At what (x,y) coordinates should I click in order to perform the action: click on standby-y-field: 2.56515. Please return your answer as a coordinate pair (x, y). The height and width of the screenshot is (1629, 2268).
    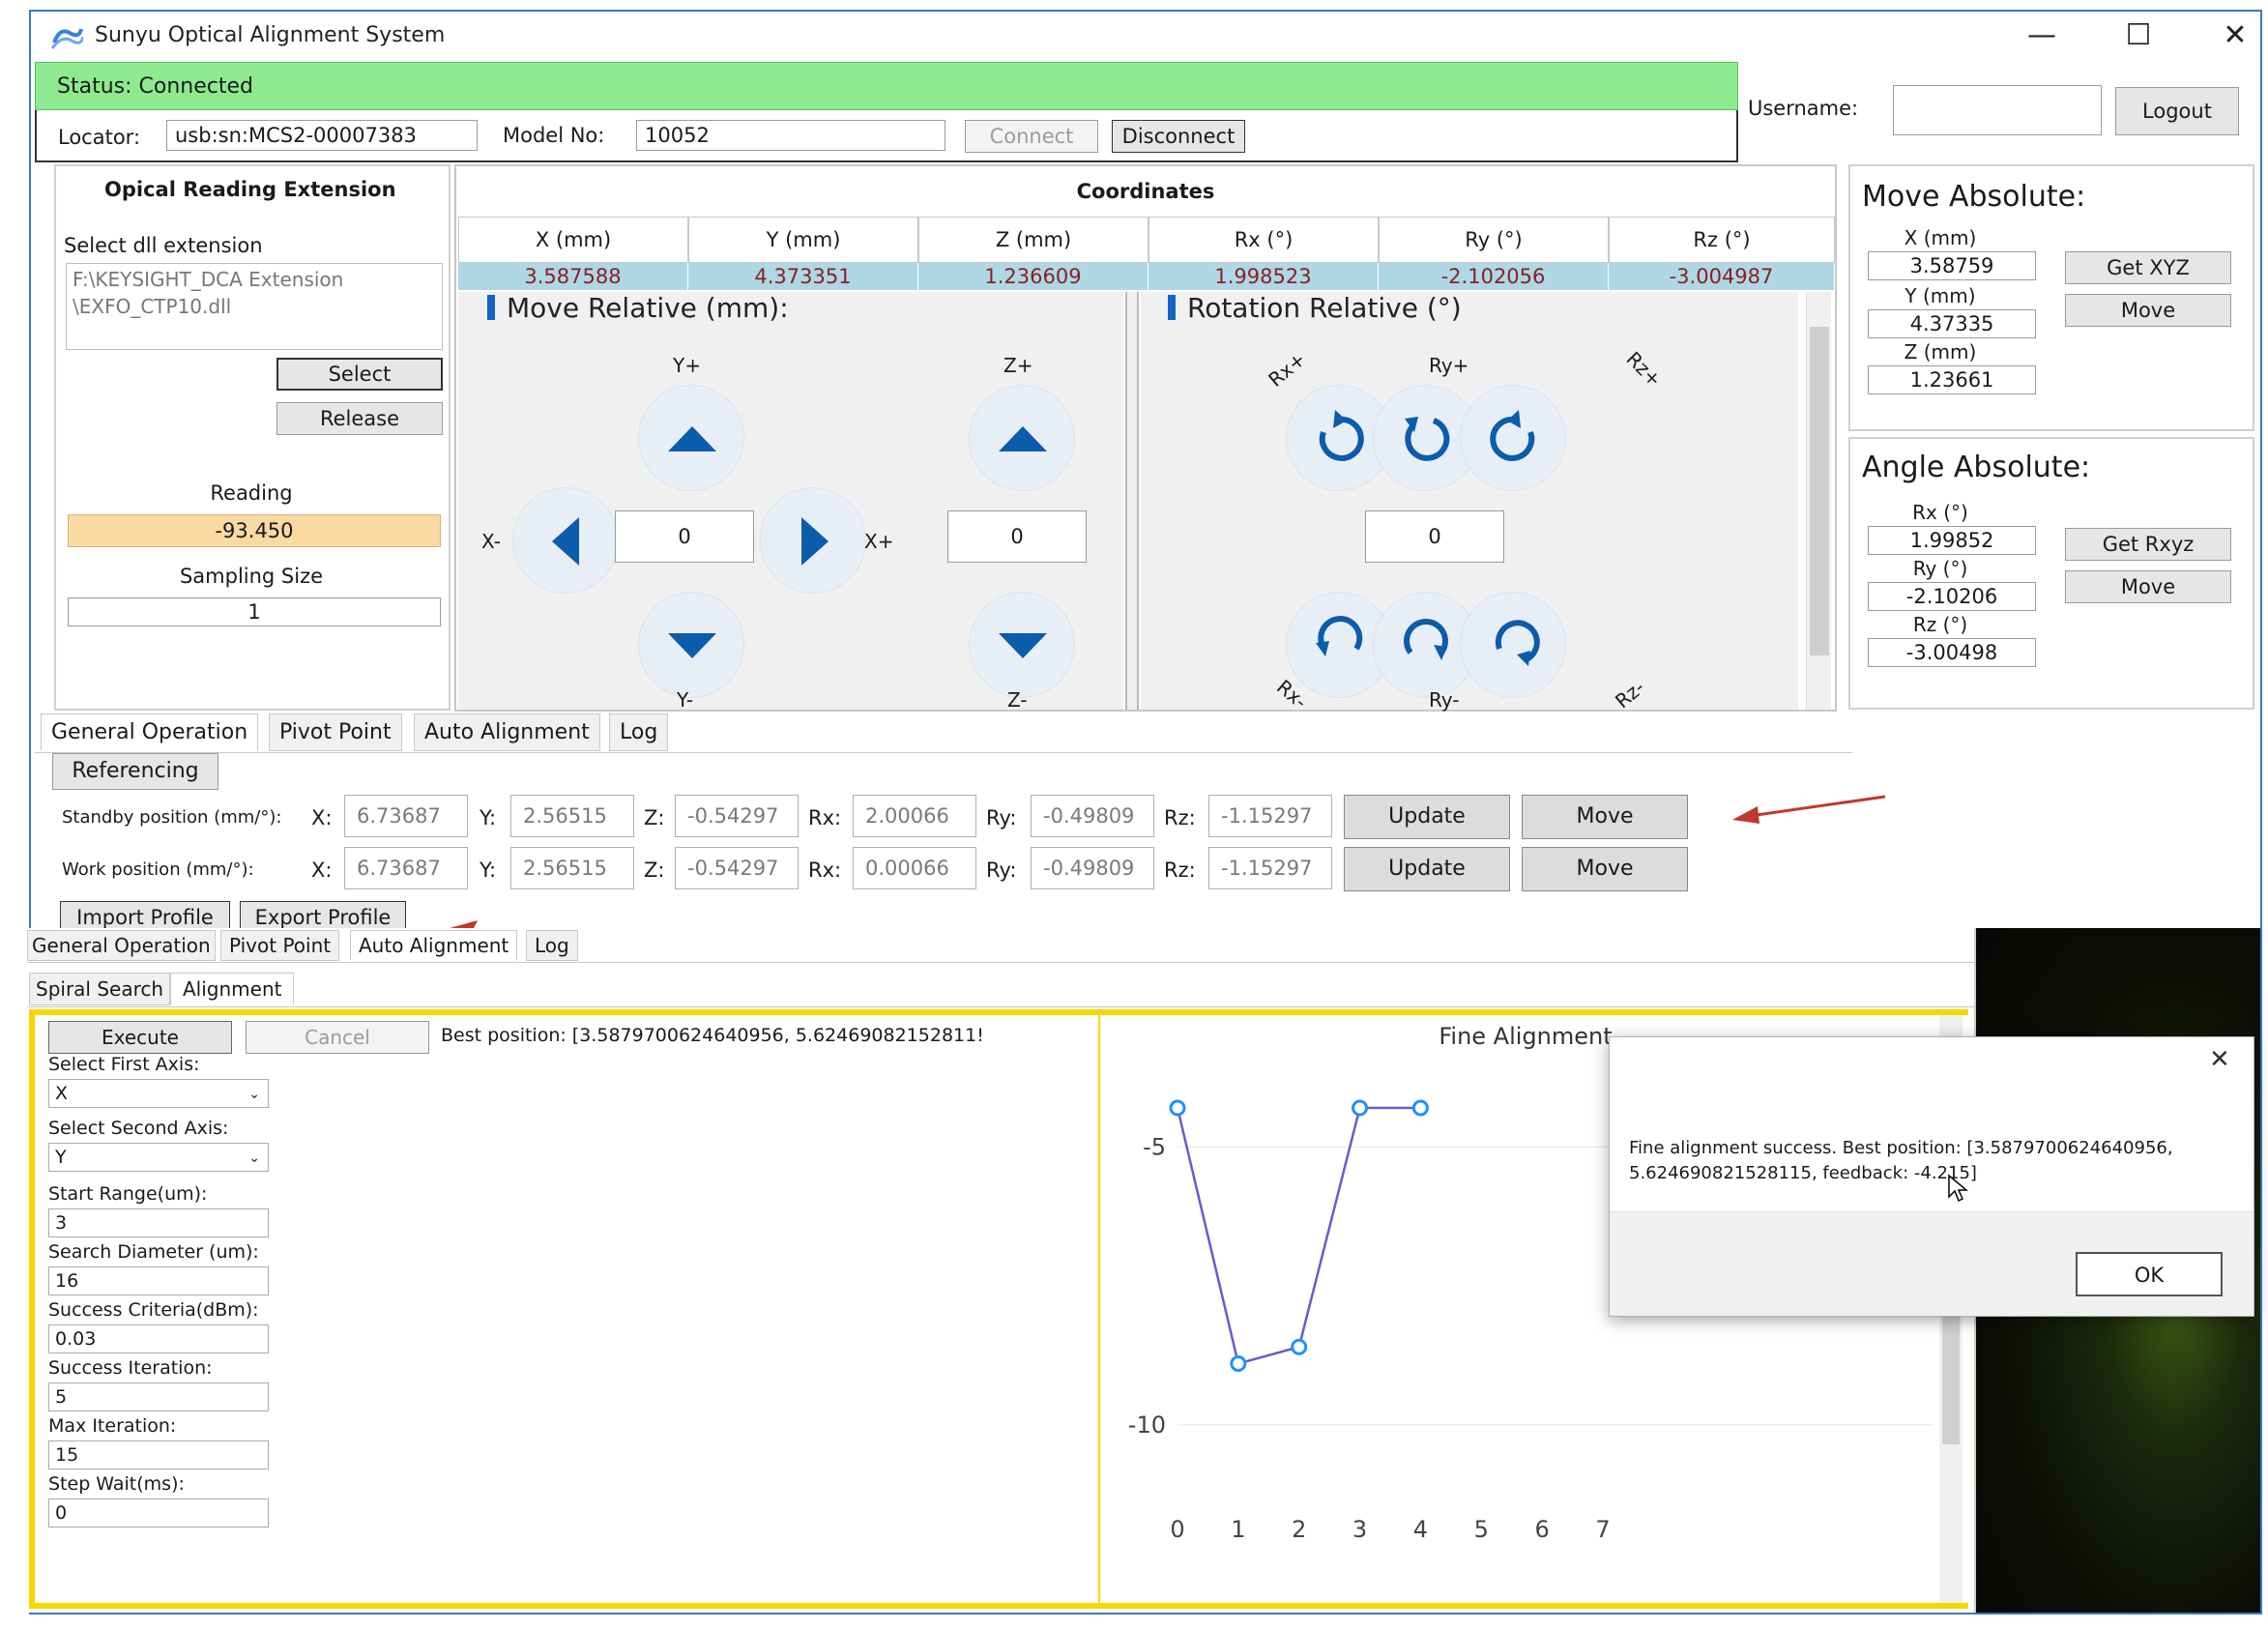
    Looking at the image, I should click on (572, 816).